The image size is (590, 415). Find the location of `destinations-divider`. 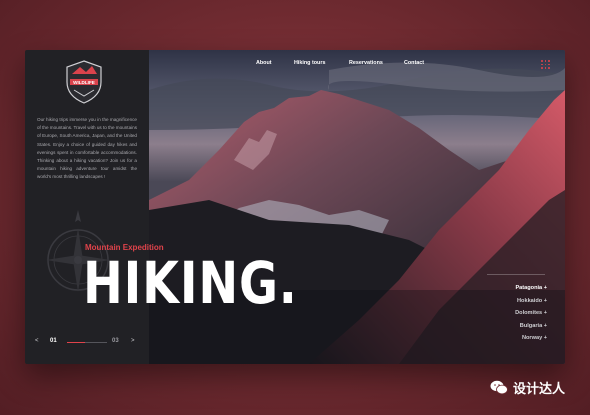

destinations-divider is located at coordinates (516, 274).